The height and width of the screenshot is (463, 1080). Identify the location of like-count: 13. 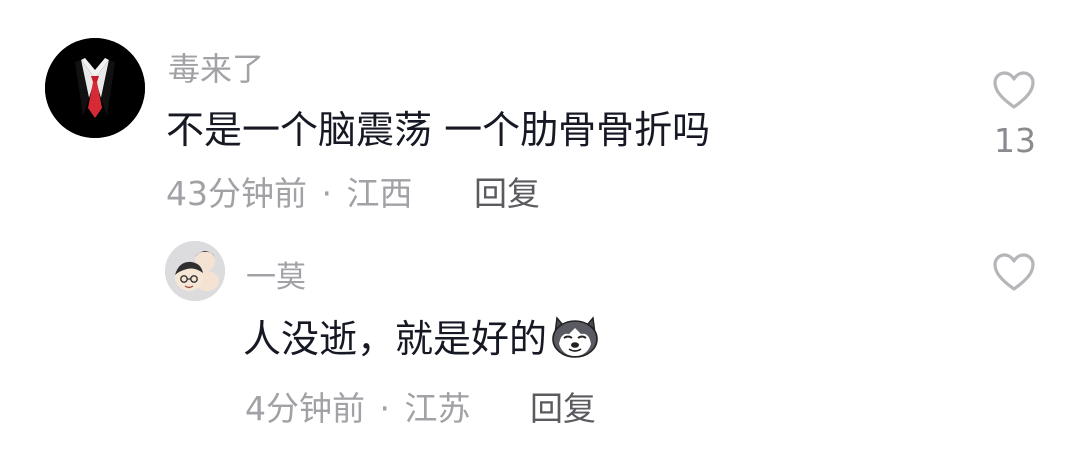
(1015, 140).